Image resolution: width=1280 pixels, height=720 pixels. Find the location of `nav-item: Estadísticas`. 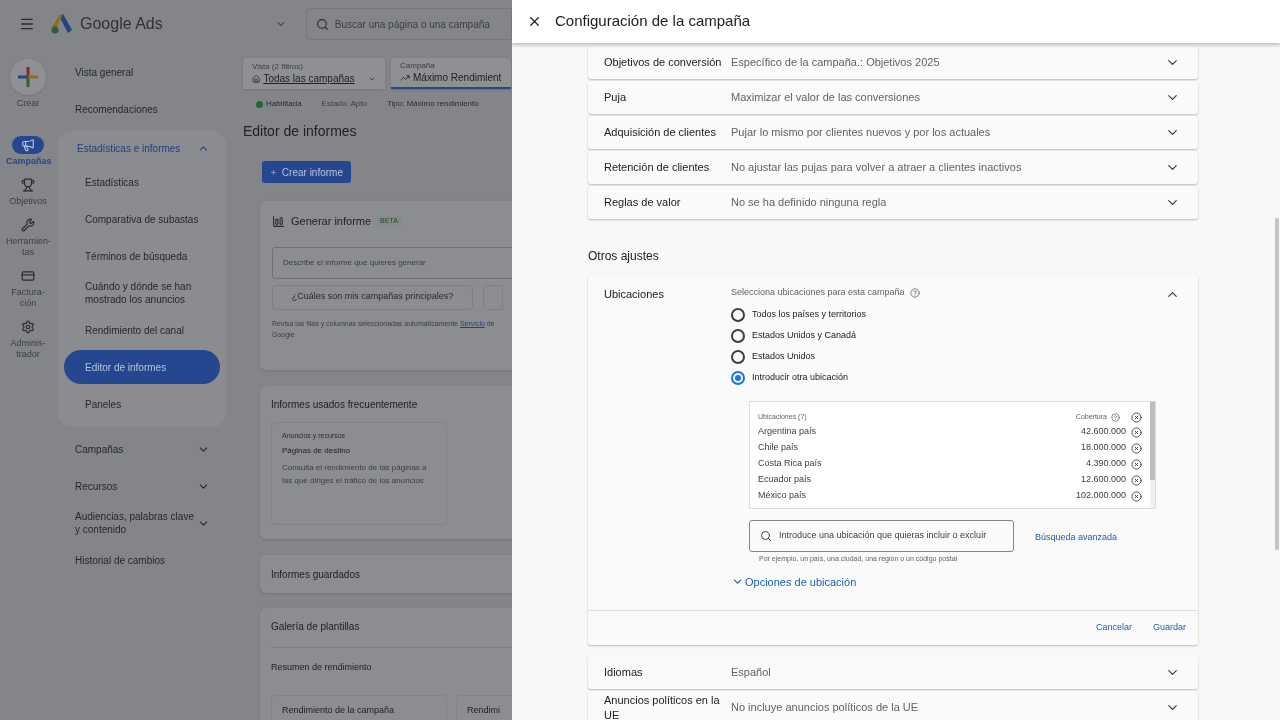

nav-item: Estadísticas is located at coordinates (142, 182).